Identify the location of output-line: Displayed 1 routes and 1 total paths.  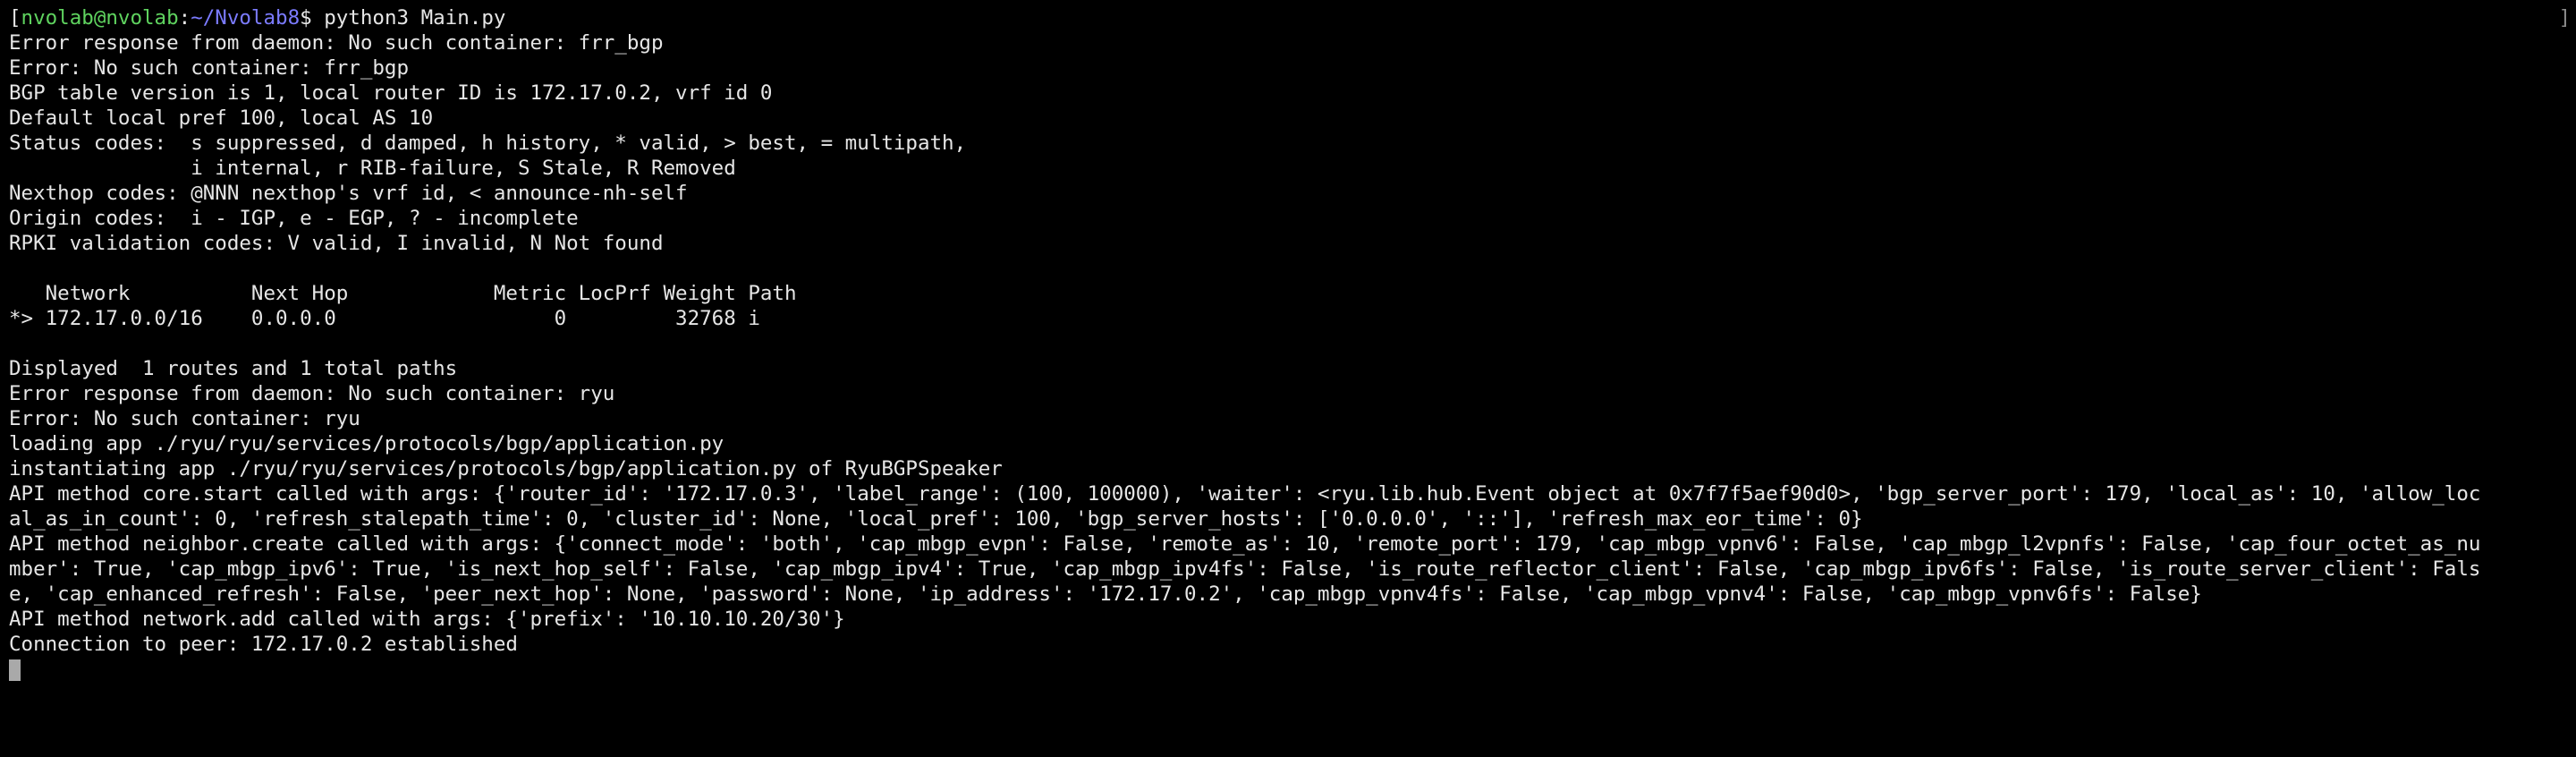
(233, 368).